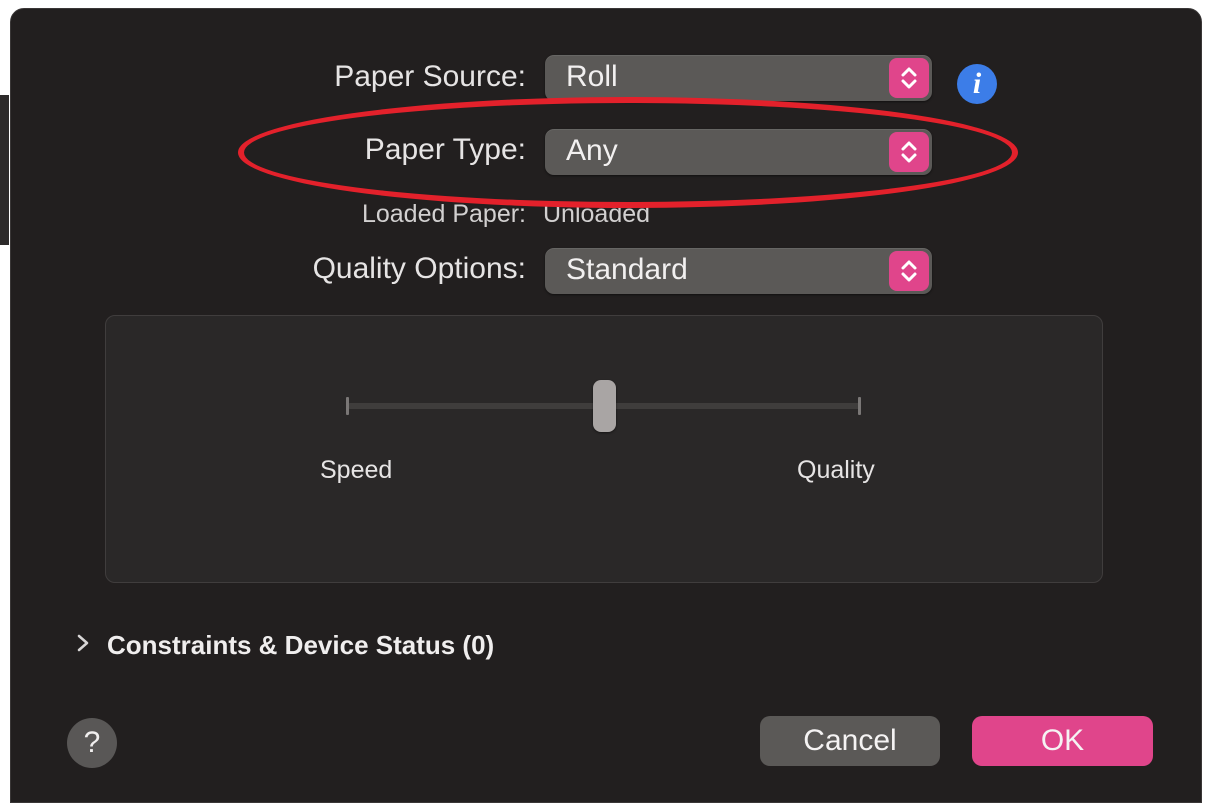 This screenshot has width=1209, height=803. What do you see at coordinates (1062, 741) in the screenshot?
I see `ok-button: OK` at bounding box center [1062, 741].